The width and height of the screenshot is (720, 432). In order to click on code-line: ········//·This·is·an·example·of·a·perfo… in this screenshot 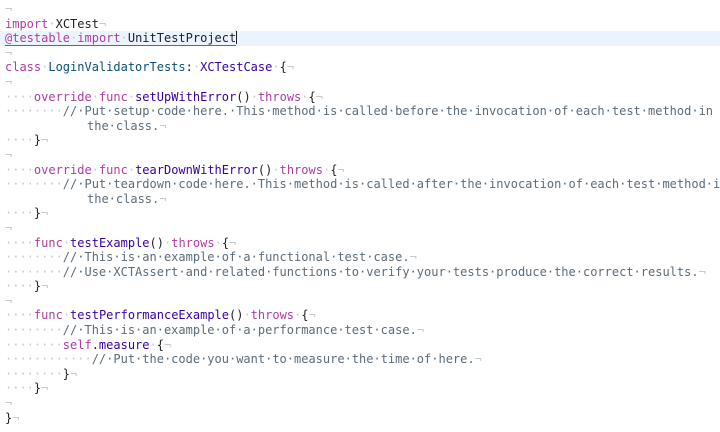, I will do `click(360, 330)`.